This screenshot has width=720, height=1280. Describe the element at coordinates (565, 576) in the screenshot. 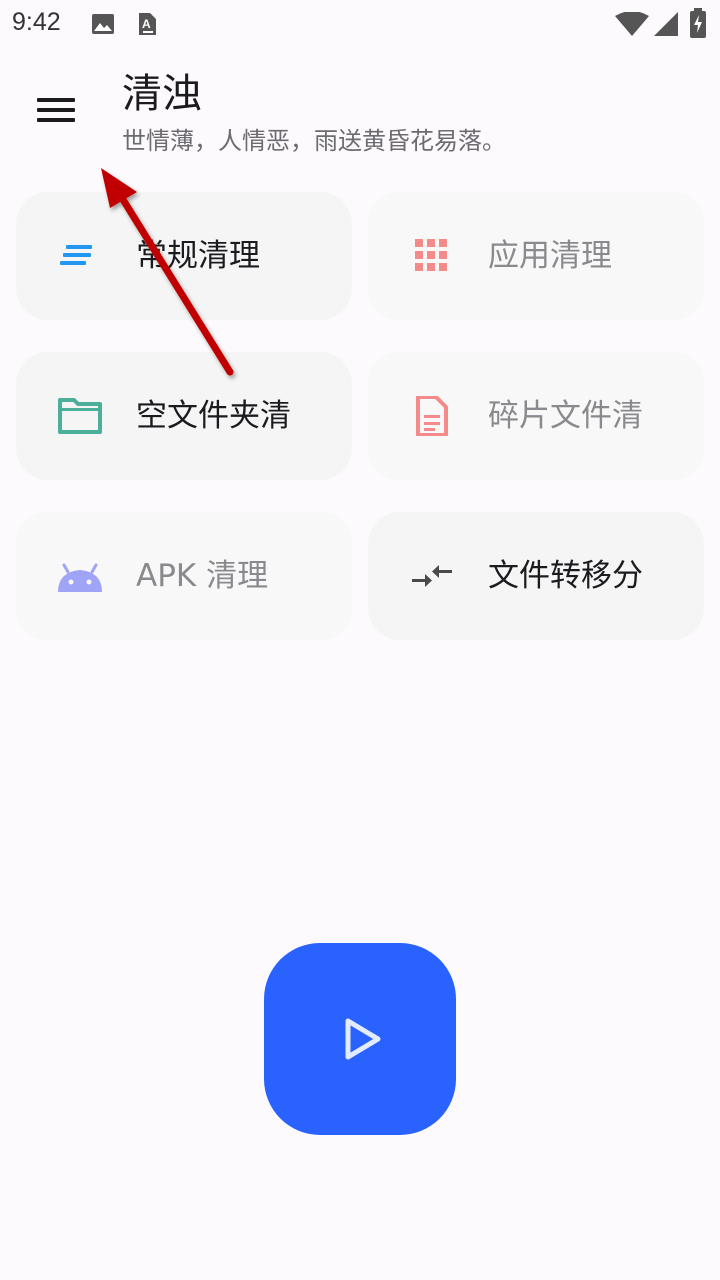

I see `card-label: 文件转移分` at that location.